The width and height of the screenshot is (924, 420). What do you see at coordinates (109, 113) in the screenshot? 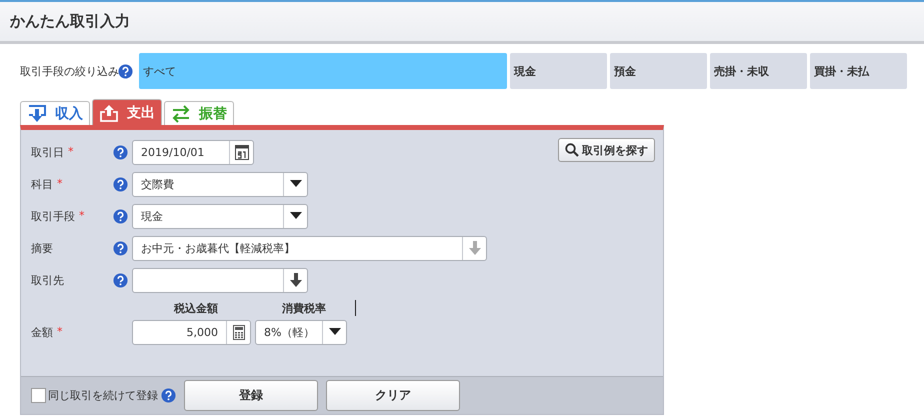
I see `upload-tray-icon` at bounding box center [109, 113].